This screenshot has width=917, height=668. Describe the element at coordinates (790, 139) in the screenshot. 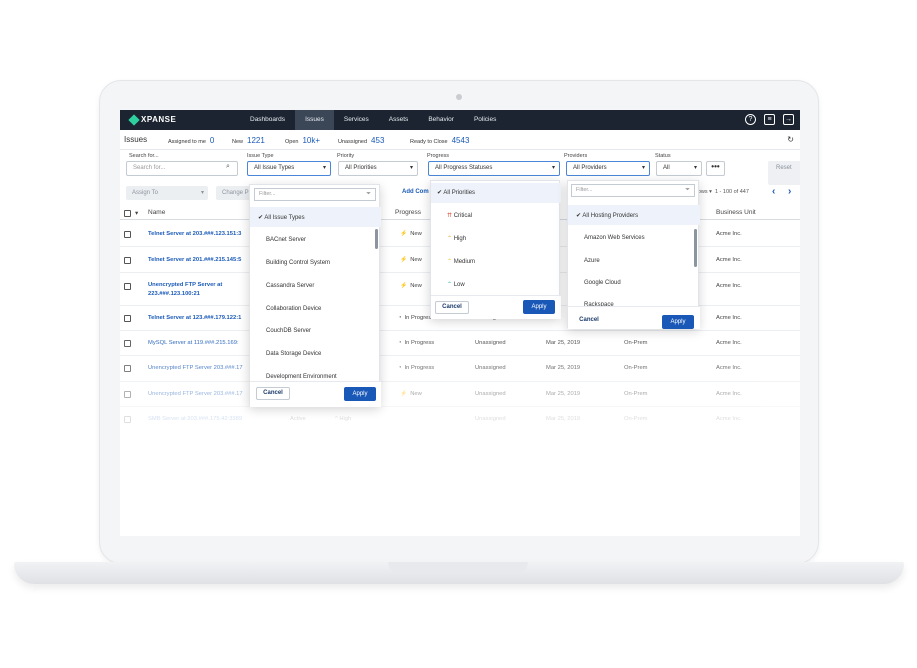

I see `refresh-icon: ↻` at that location.